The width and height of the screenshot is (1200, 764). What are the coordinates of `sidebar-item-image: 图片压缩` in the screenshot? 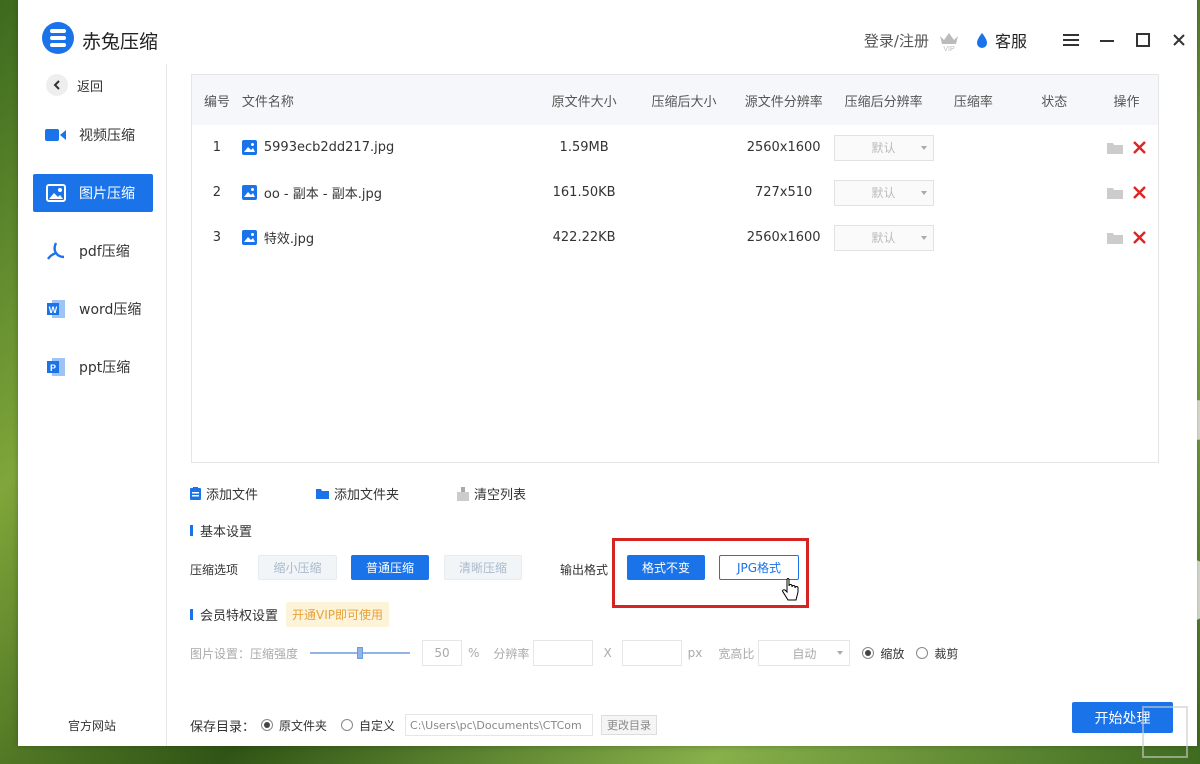 It's located at (93, 193).